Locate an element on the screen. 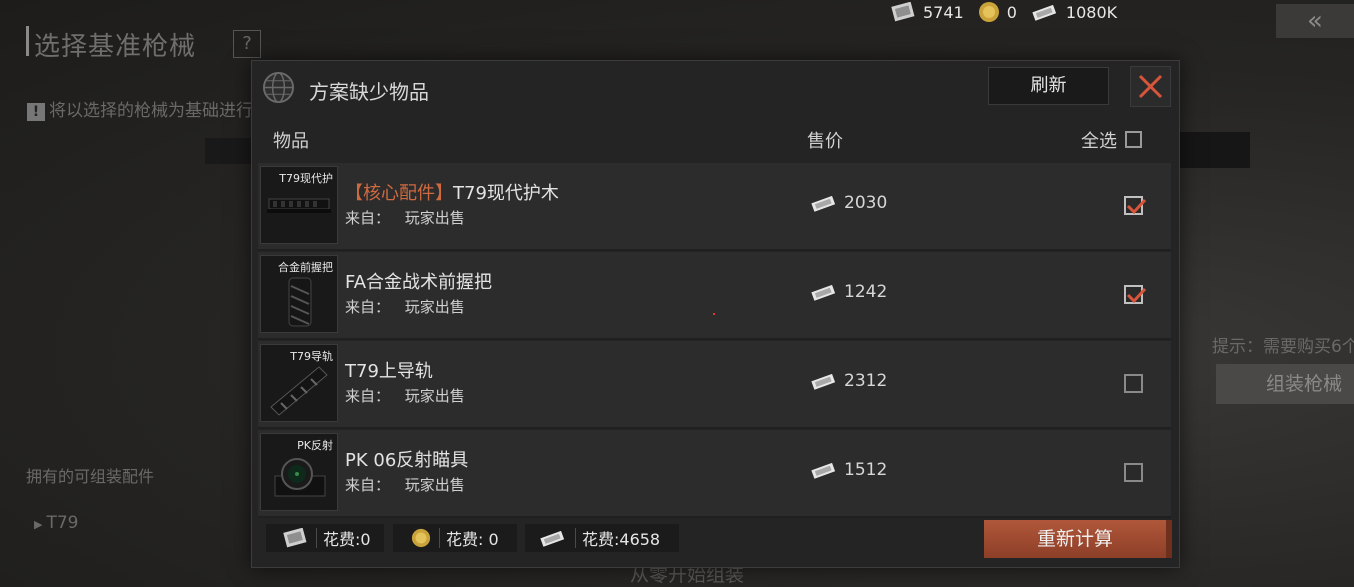 The height and width of the screenshot is (587, 1354). close-button is located at coordinates (1150, 86).